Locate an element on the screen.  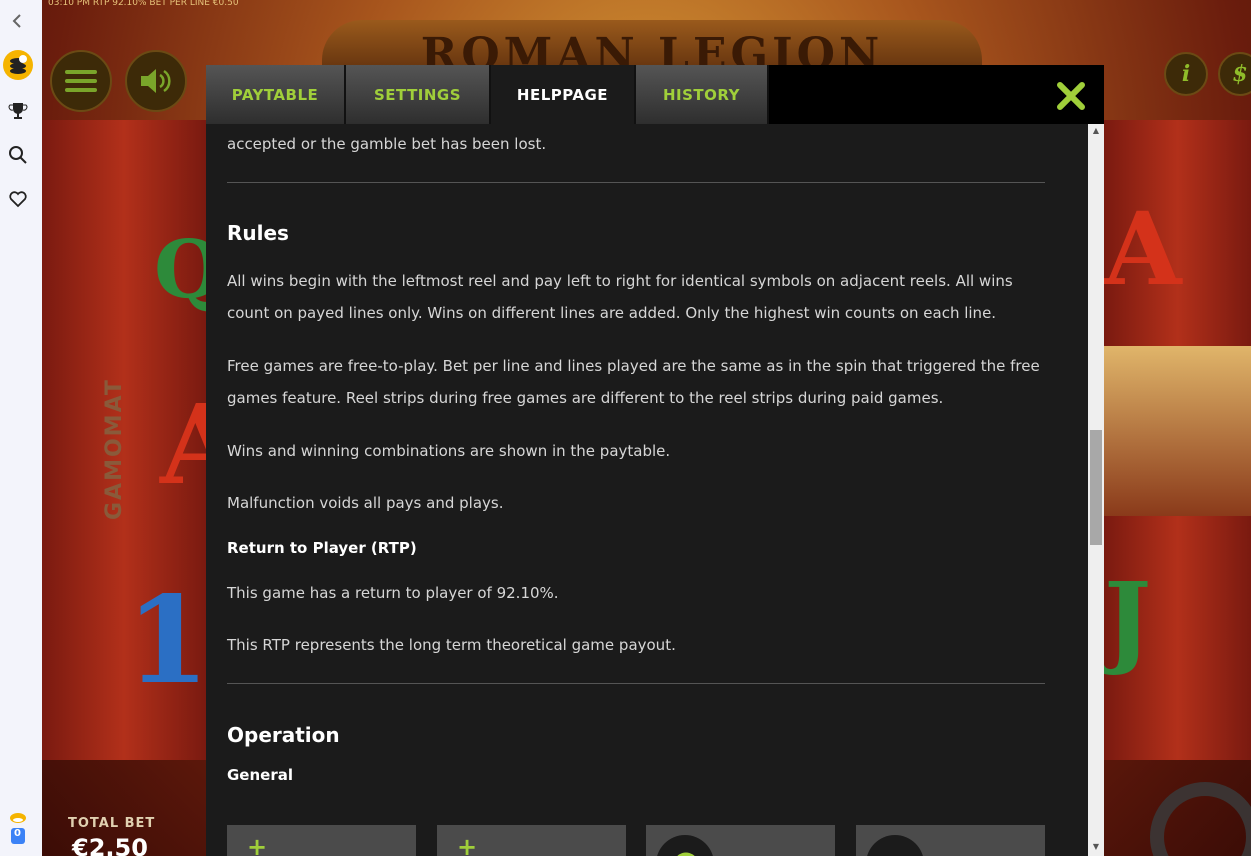
coins-icon is located at coordinates (18, 65).